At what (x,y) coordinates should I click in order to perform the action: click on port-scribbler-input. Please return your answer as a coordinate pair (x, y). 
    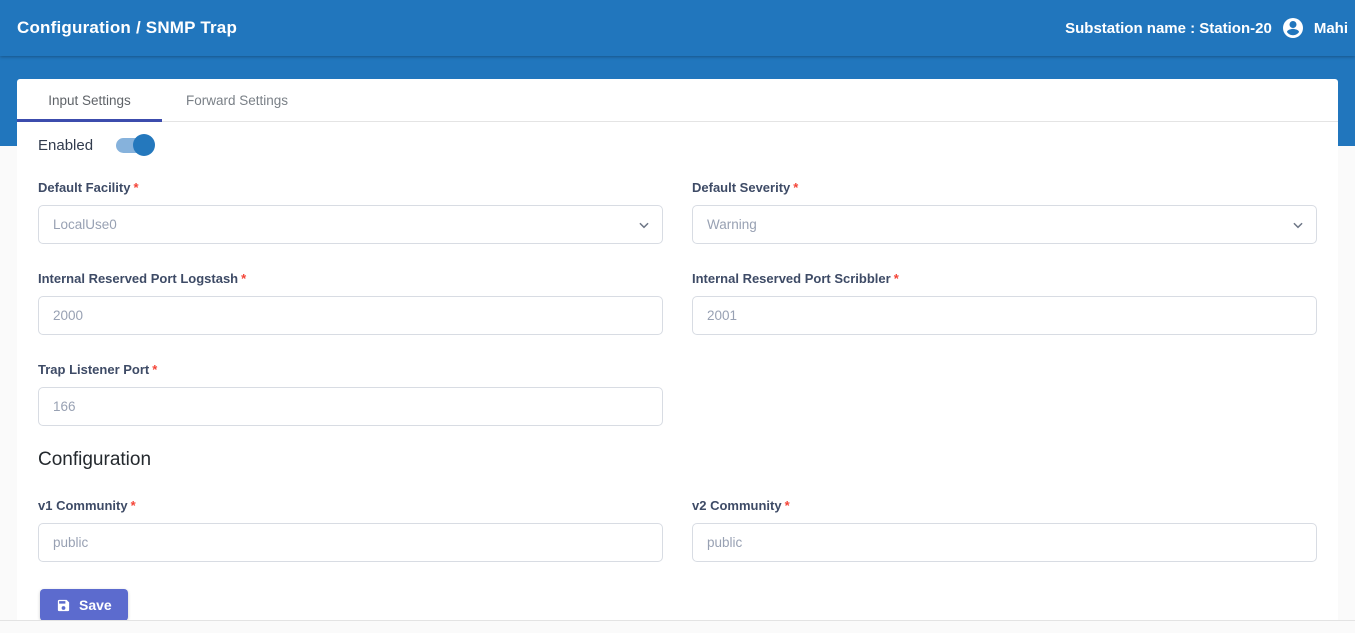
    Looking at the image, I should click on (1004, 315).